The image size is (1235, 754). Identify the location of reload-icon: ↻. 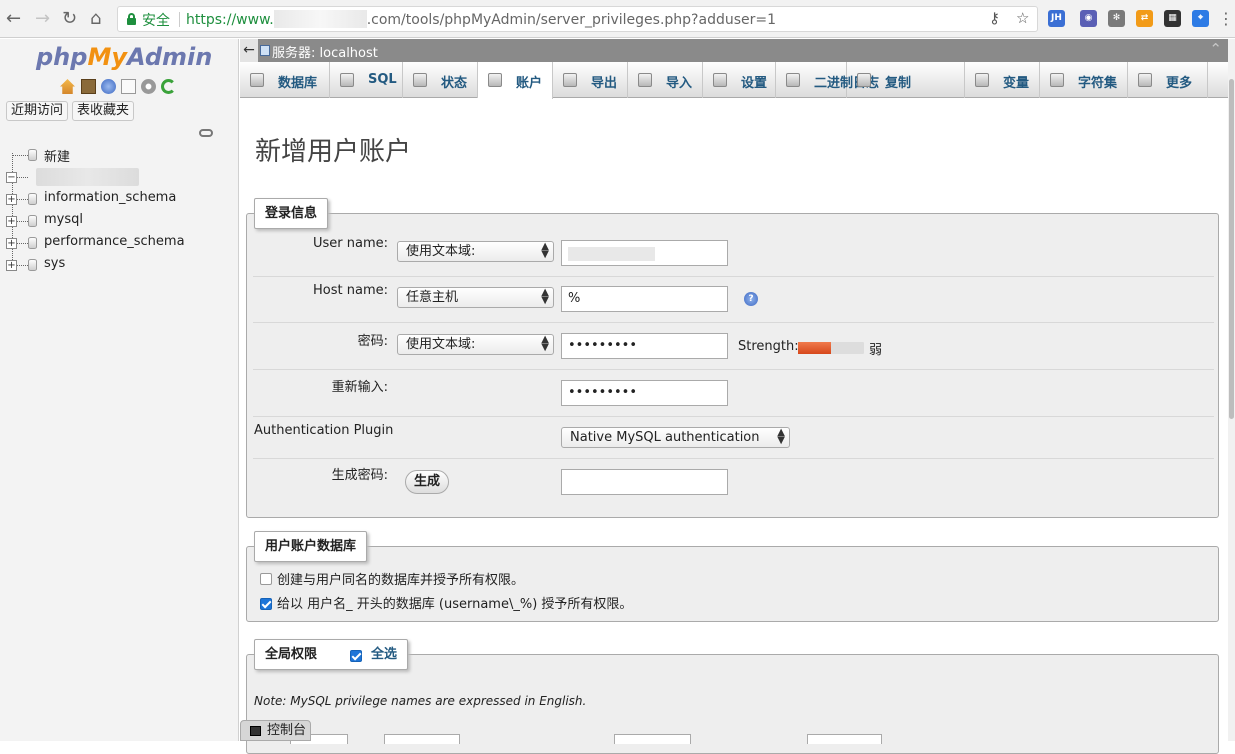
(69, 19).